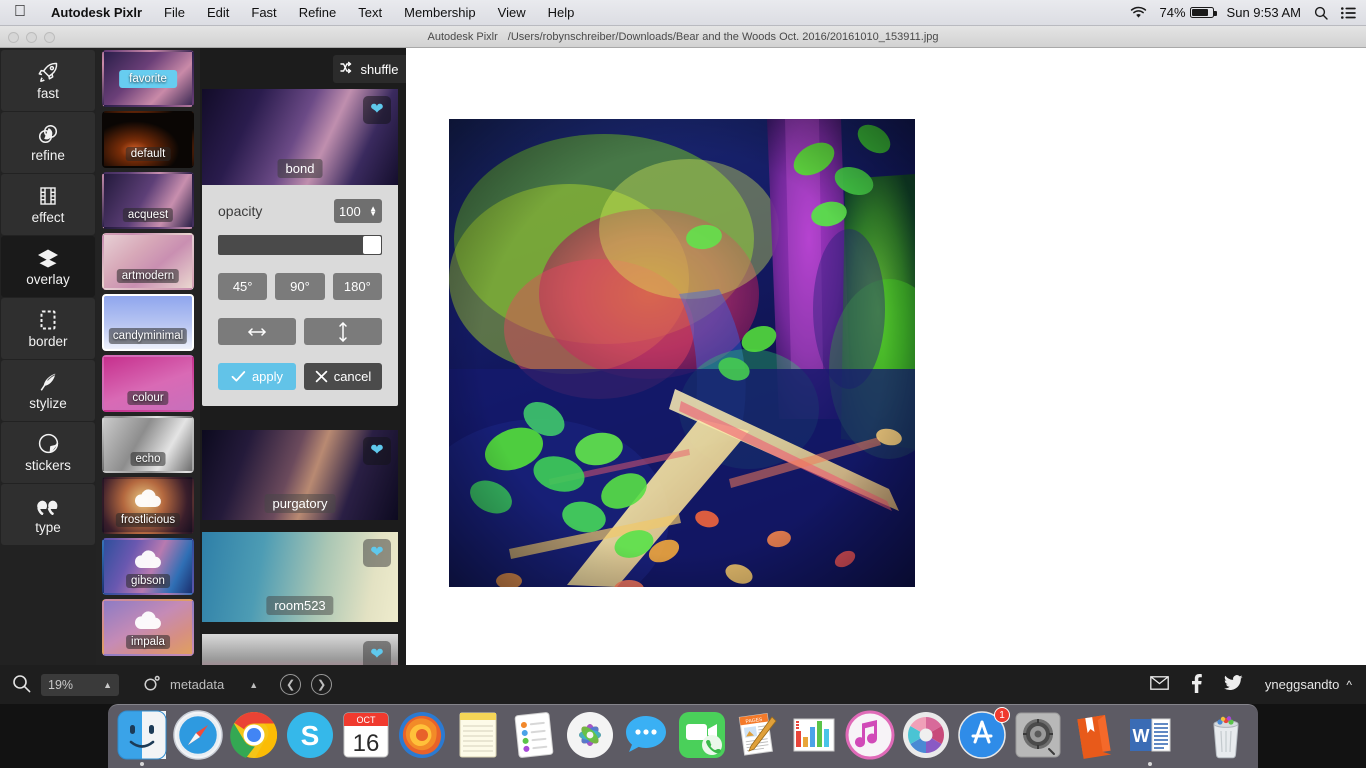 The width and height of the screenshot is (1366, 768). Describe the element at coordinates (253, 685) in the screenshot. I see `metadata-chevron-icon: ▲` at that location.